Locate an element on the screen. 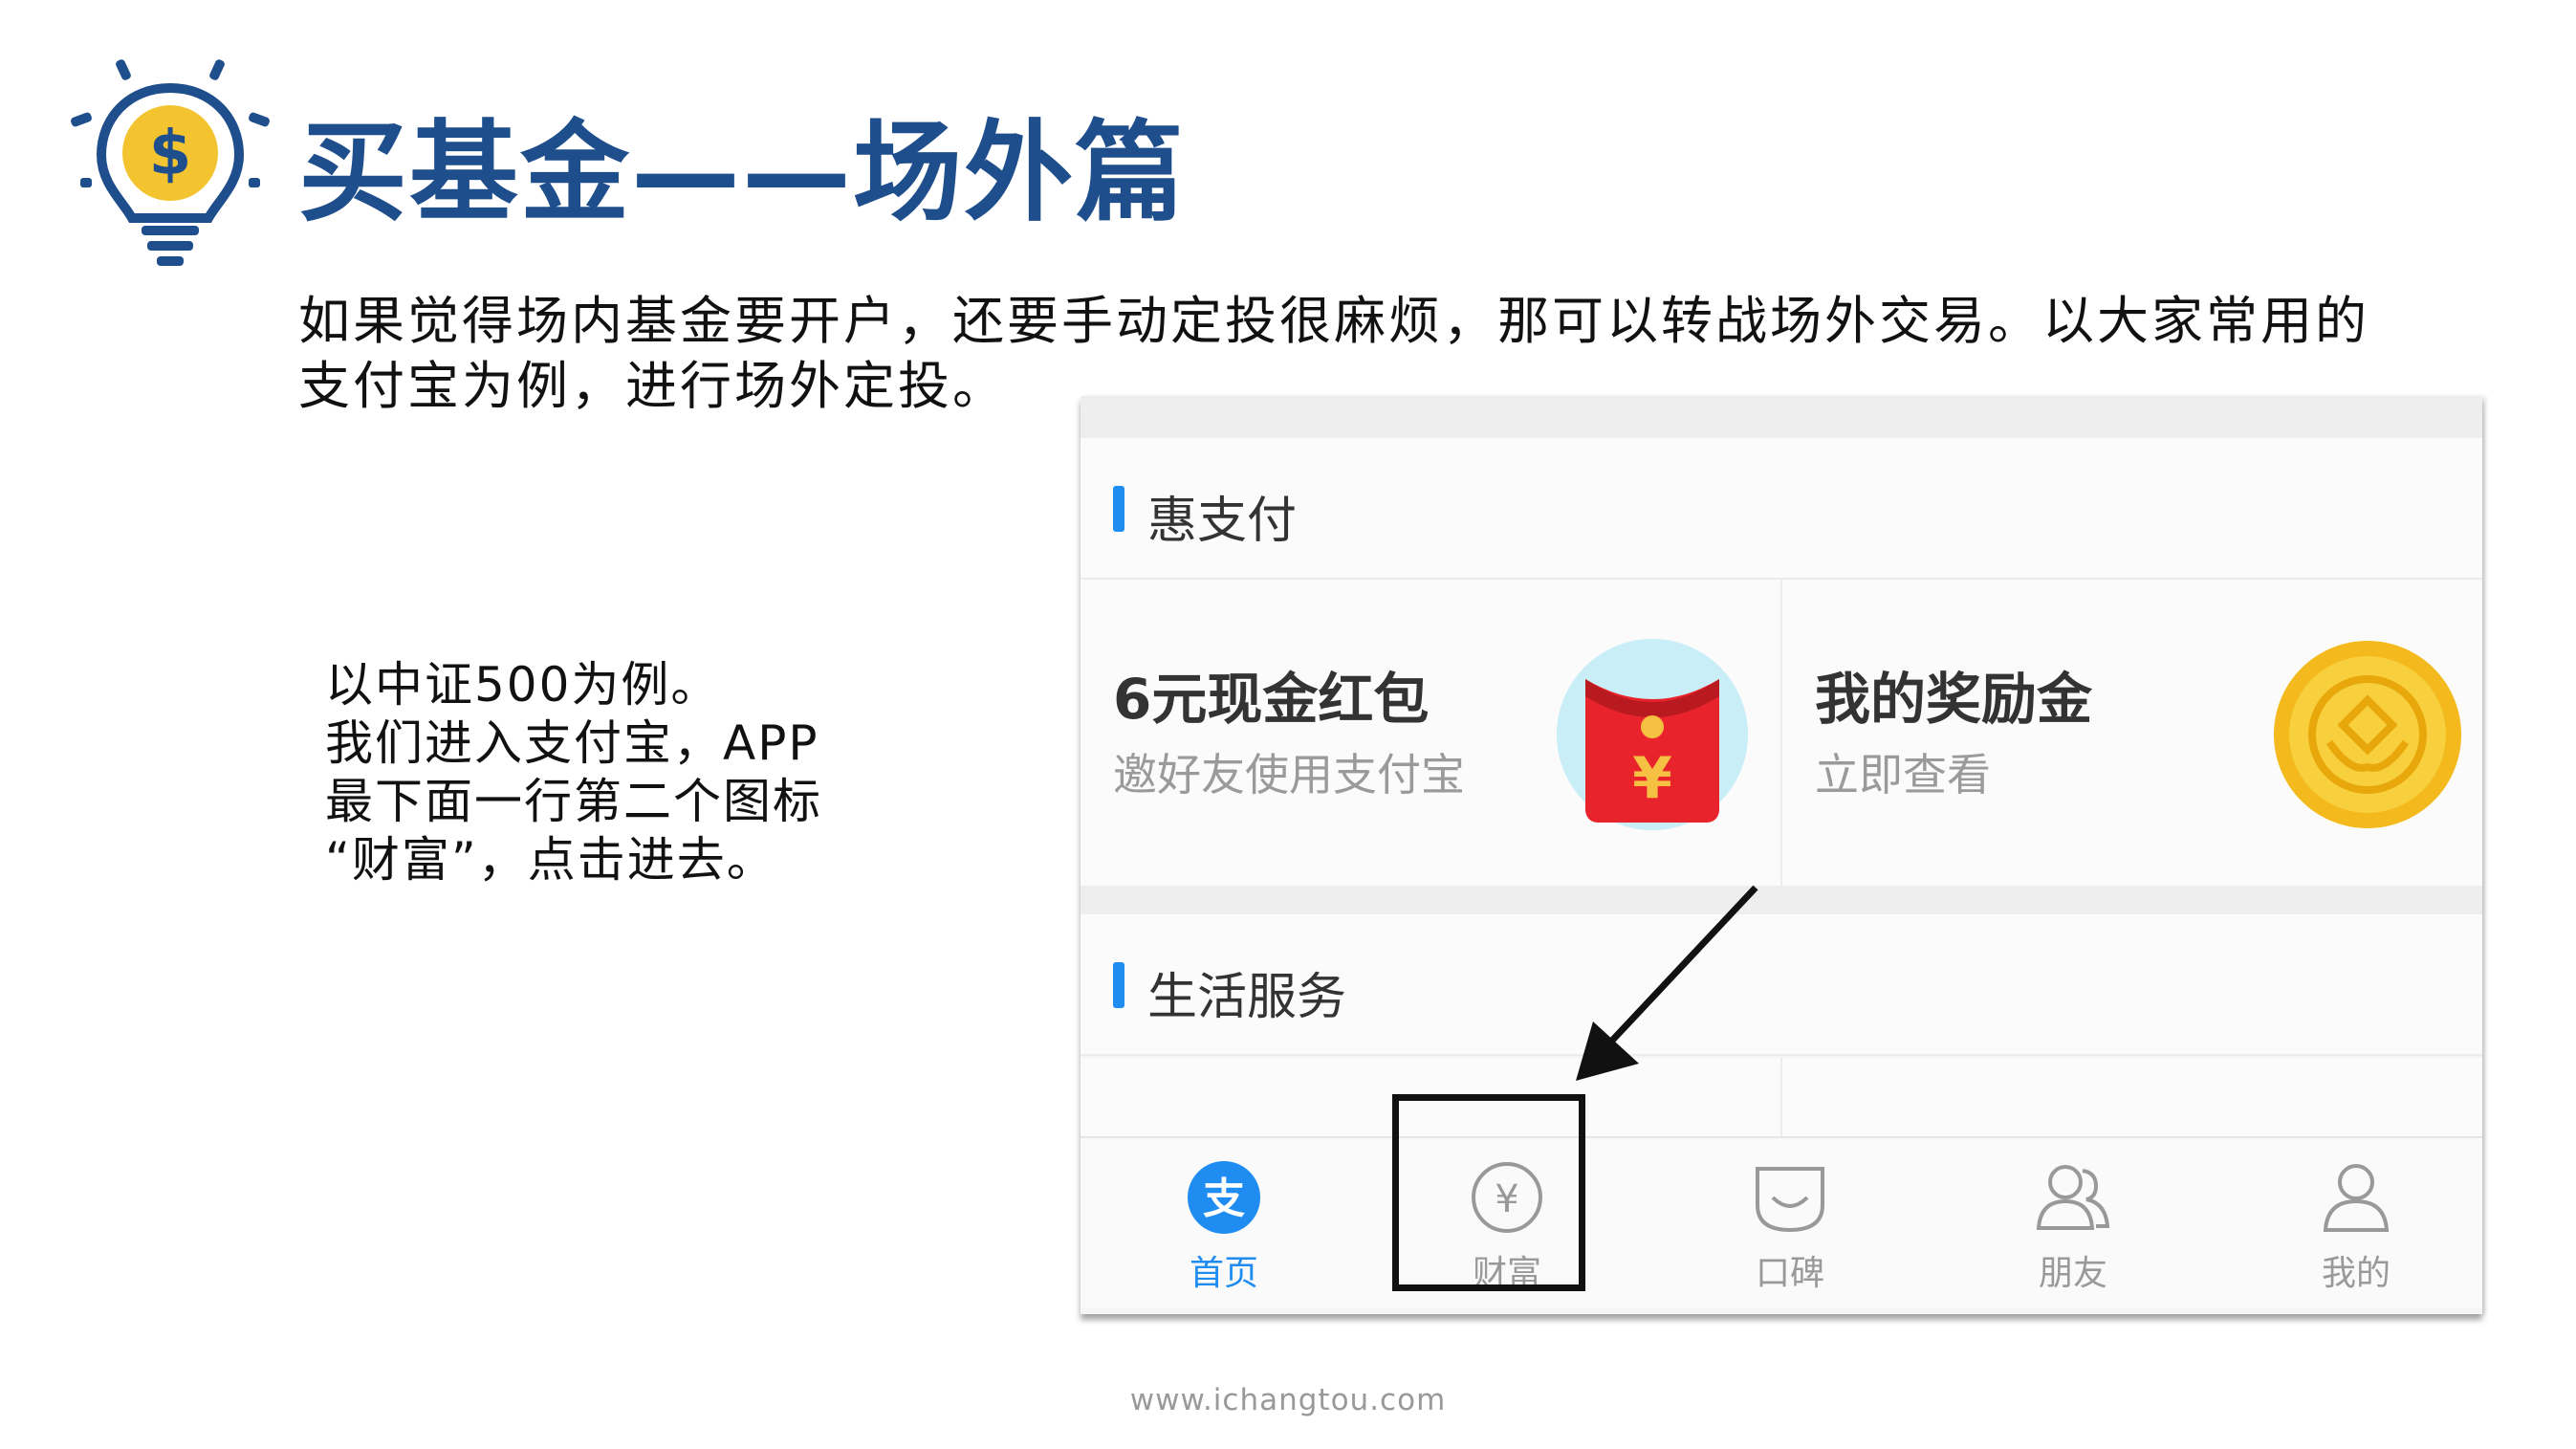  gold-coin-icon is located at coordinates (2367, 734).